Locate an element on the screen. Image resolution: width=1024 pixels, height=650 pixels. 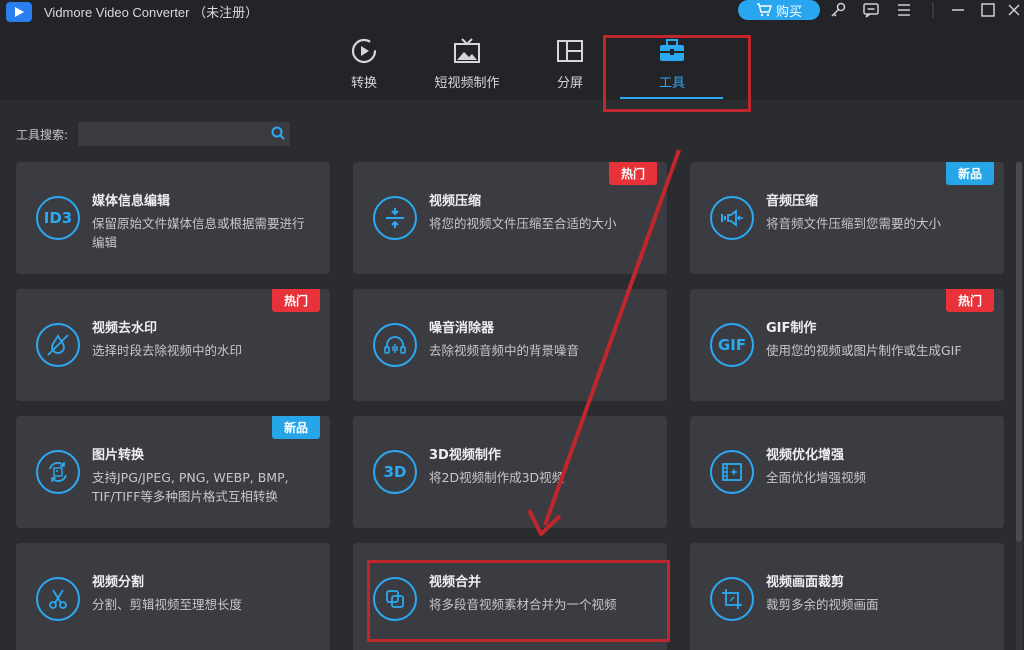
toolbox-icon is located at coordinates (672, 50).